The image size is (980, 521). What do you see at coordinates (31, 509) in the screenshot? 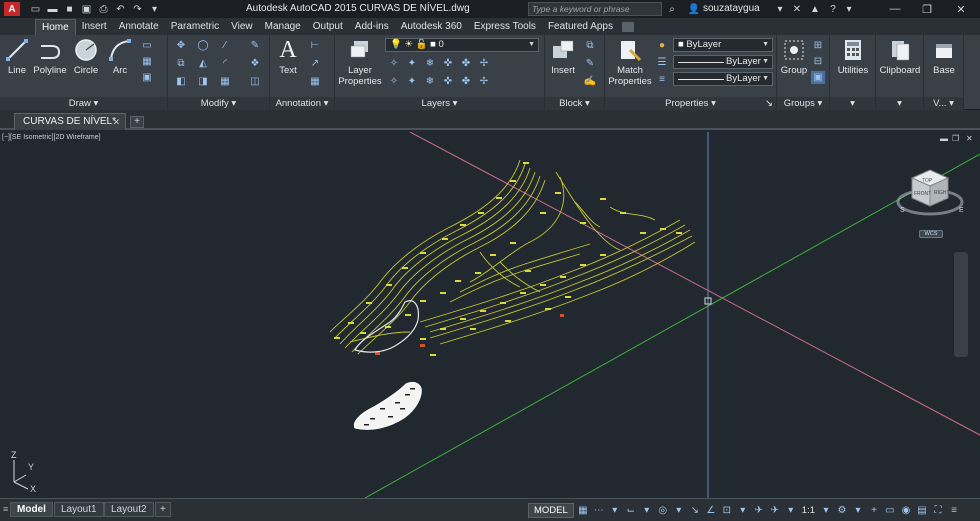
I see `tab-model: Model` at bounding box center [31, 509].